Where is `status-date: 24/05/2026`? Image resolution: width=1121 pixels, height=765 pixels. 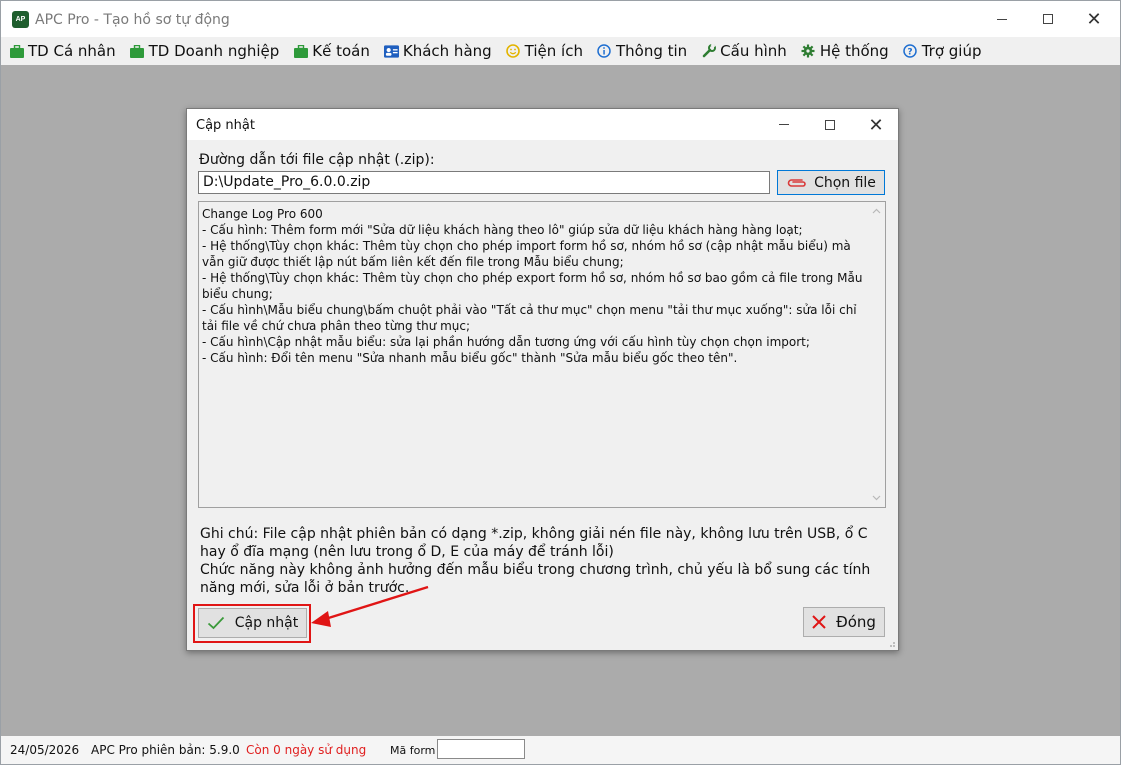 status-date: 24/05/2026 is located at coordinates (45, 750).